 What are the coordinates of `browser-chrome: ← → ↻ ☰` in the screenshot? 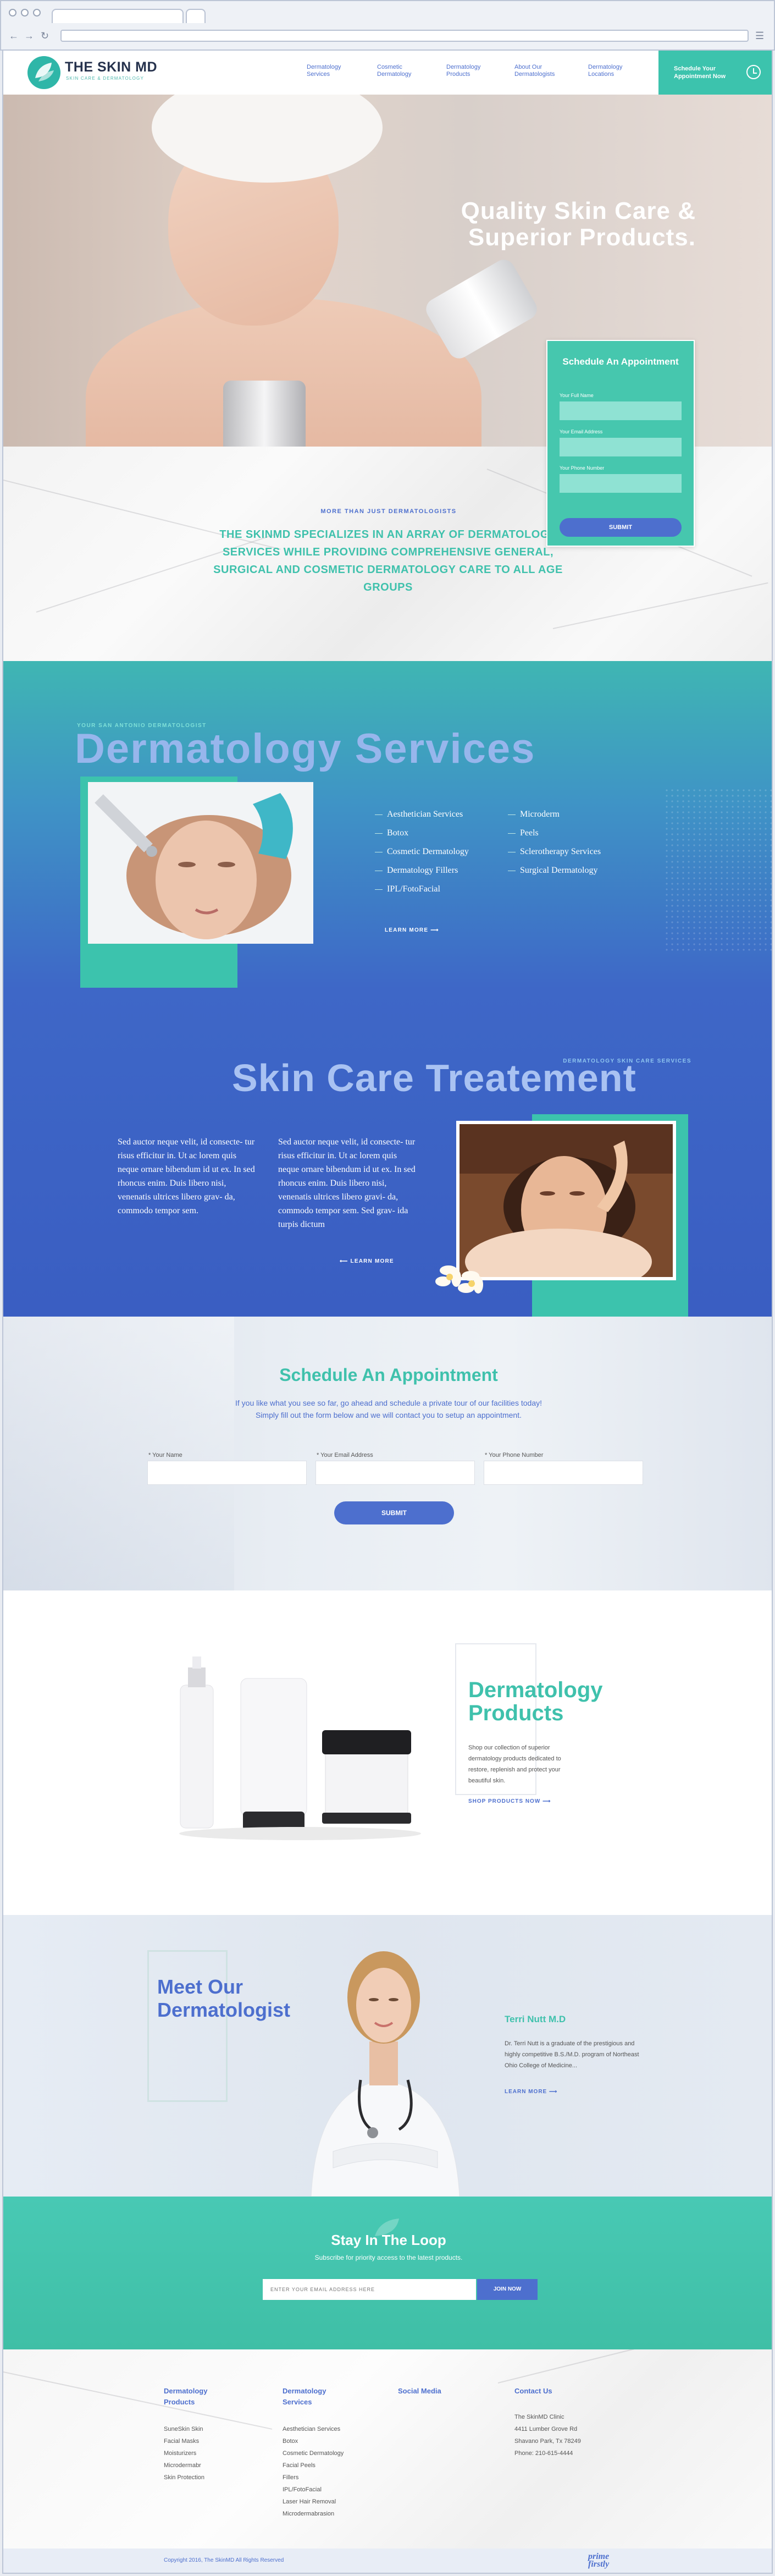 It's located at (387, 25).